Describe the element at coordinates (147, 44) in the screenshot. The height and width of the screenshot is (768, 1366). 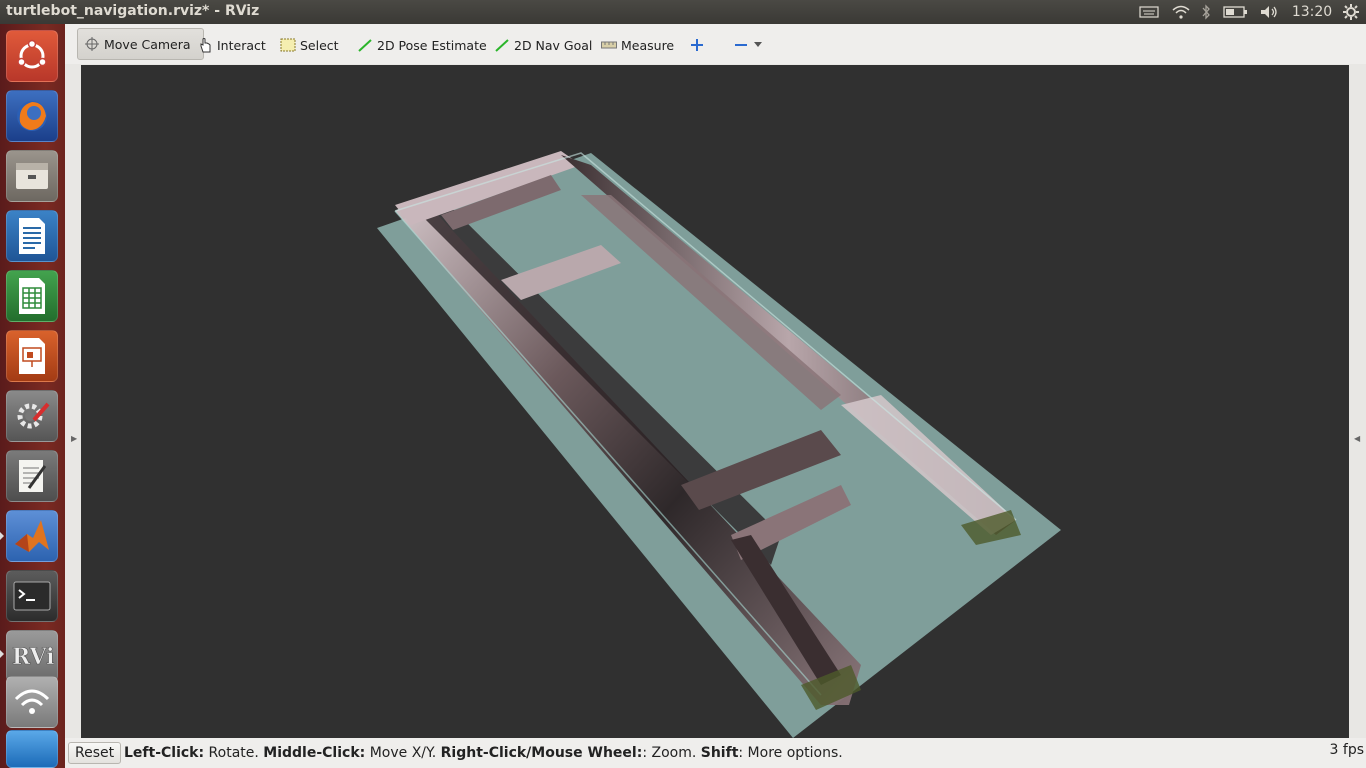
I see `move-camera-label: Move Camera` at that location.